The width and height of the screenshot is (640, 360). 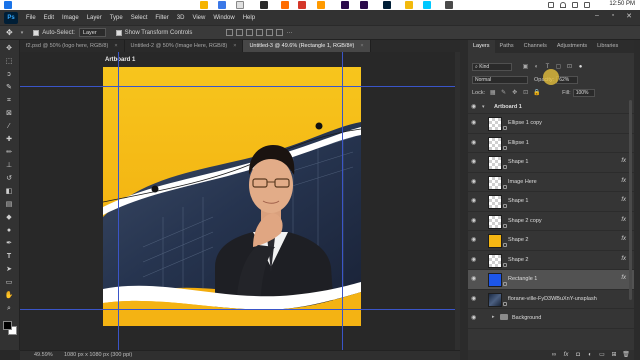 I want to click on layer-row: ◉ florane-ville-FyD3WBuXnY-unsplash, so click(x=551, y=299).